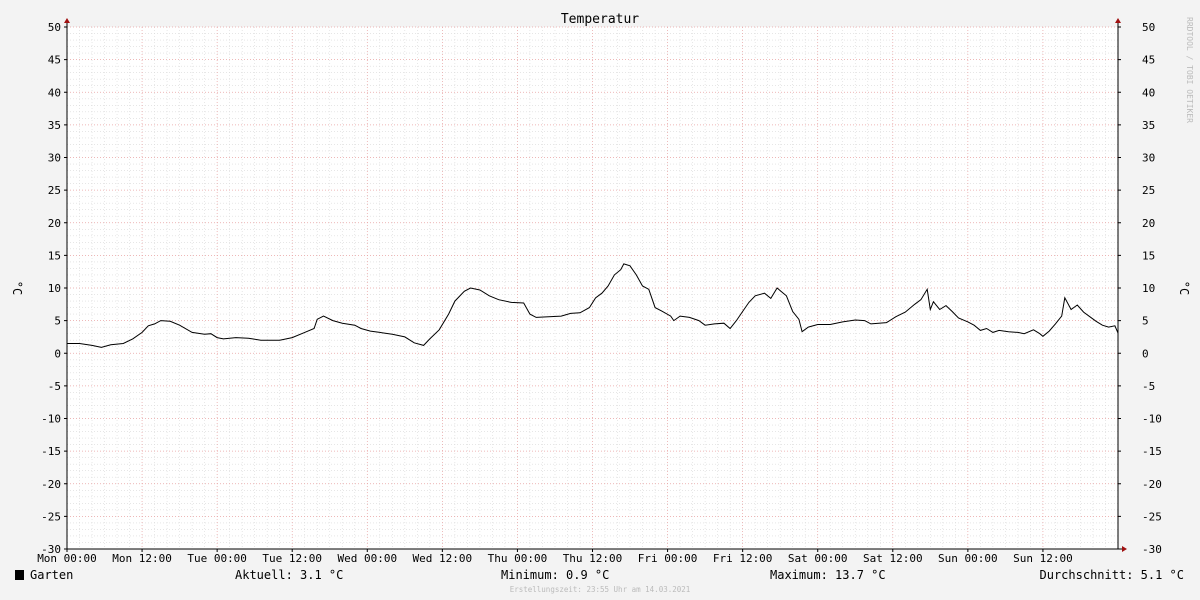 The image size is (1200, 600). I want to click on y-tick-label-right: 0, so click(1145, 353).